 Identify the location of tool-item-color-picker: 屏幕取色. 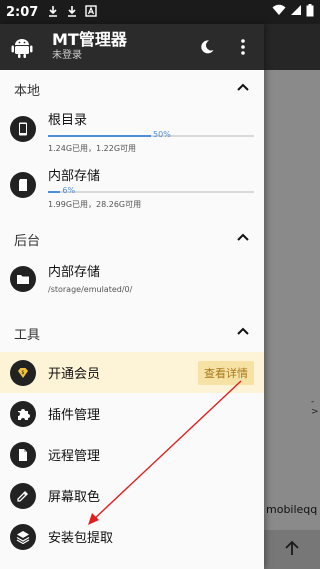
(132, 495).